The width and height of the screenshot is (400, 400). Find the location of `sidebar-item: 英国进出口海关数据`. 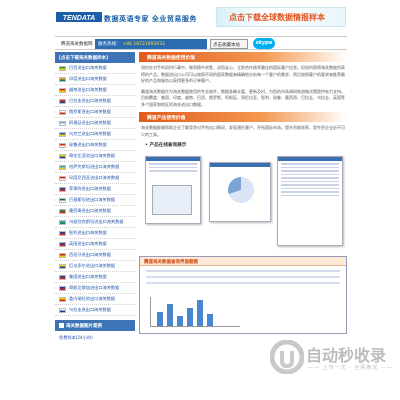

sidebar-item: 英国进出口海关数据 is located at coordinates (95, 244).